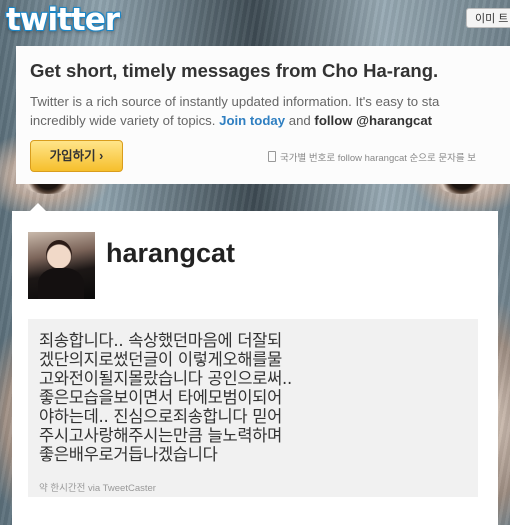  What do you see at coordinates (61, 265) in the screenshot?
I see `avatar` at bounding box center [61, 265].